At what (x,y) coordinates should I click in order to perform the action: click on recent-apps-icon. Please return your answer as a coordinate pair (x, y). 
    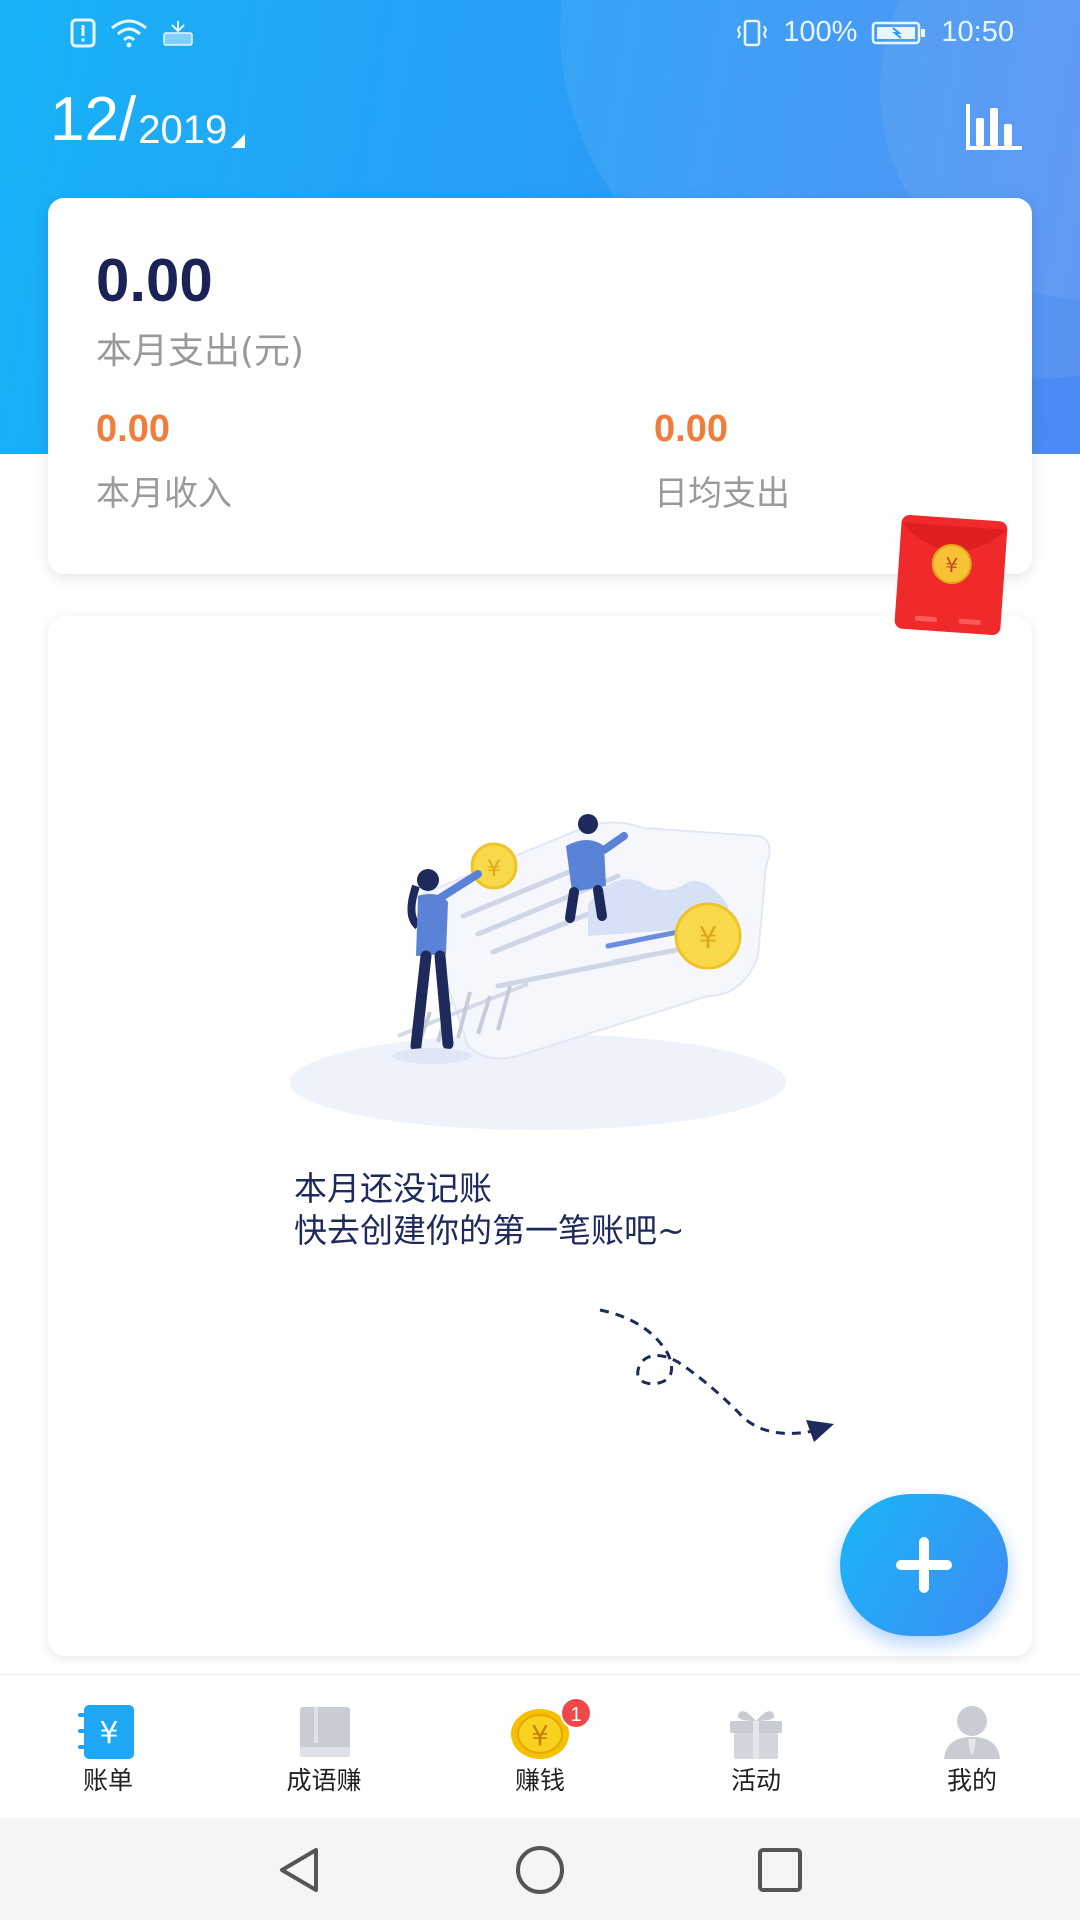
    Looking at the image, I should click on (780, 1870).